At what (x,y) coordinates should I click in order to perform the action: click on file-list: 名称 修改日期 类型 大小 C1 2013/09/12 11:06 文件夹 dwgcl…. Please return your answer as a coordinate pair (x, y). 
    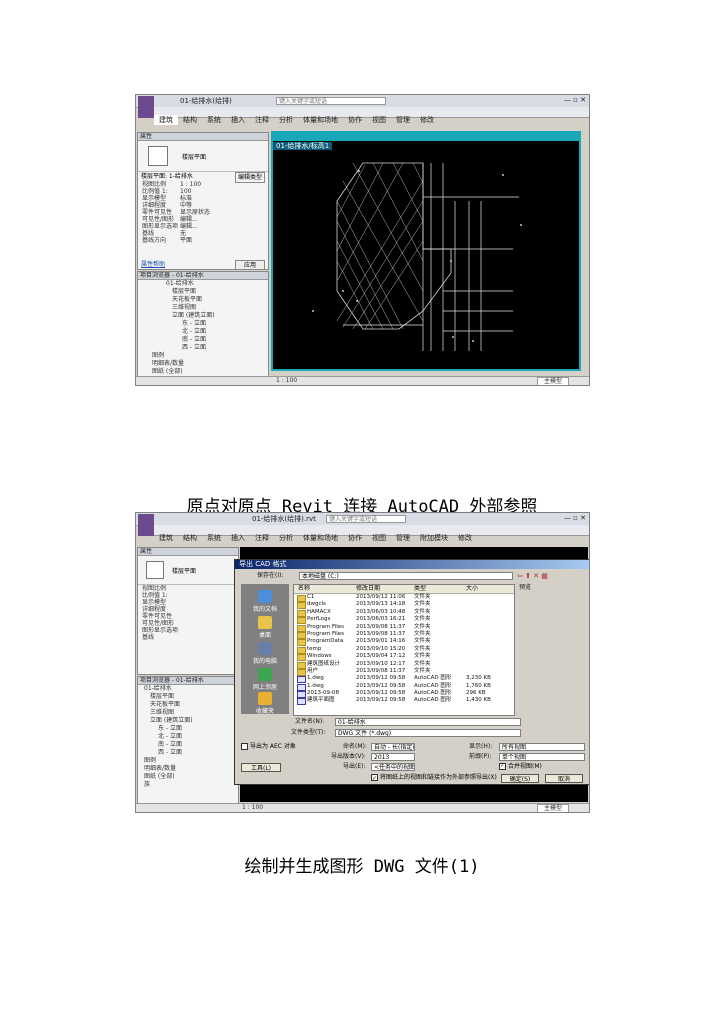
    Looking at the image, I should click on (404, 650).